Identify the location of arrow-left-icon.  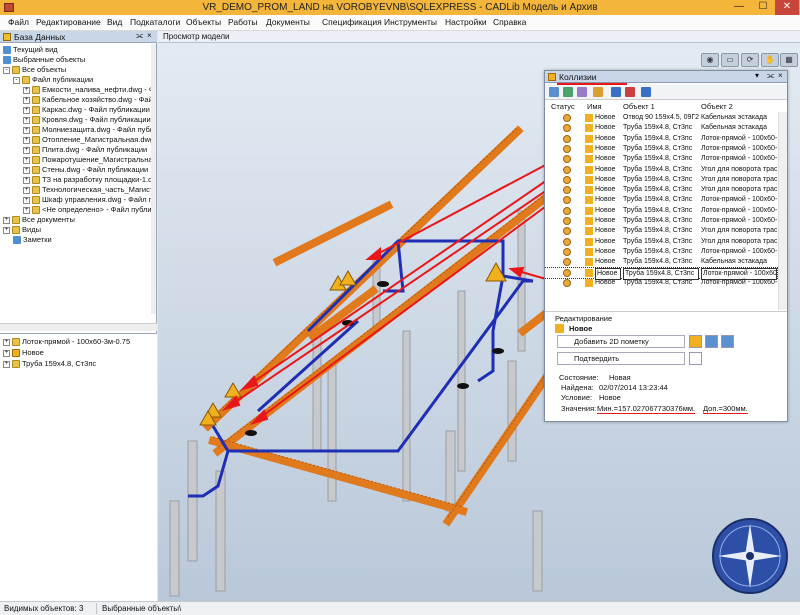
(616, 92).